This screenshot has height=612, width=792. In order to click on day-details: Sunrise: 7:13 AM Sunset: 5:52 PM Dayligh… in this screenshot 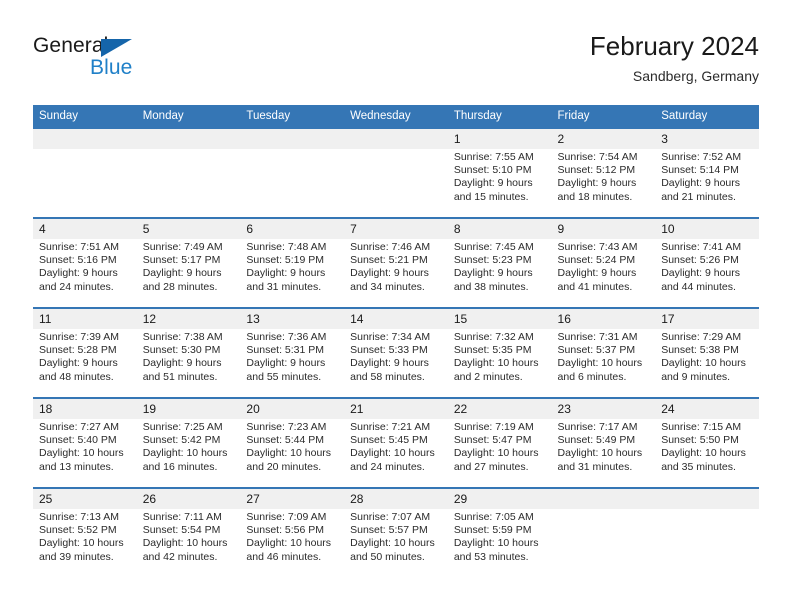, I will do `click(85, 536)`.